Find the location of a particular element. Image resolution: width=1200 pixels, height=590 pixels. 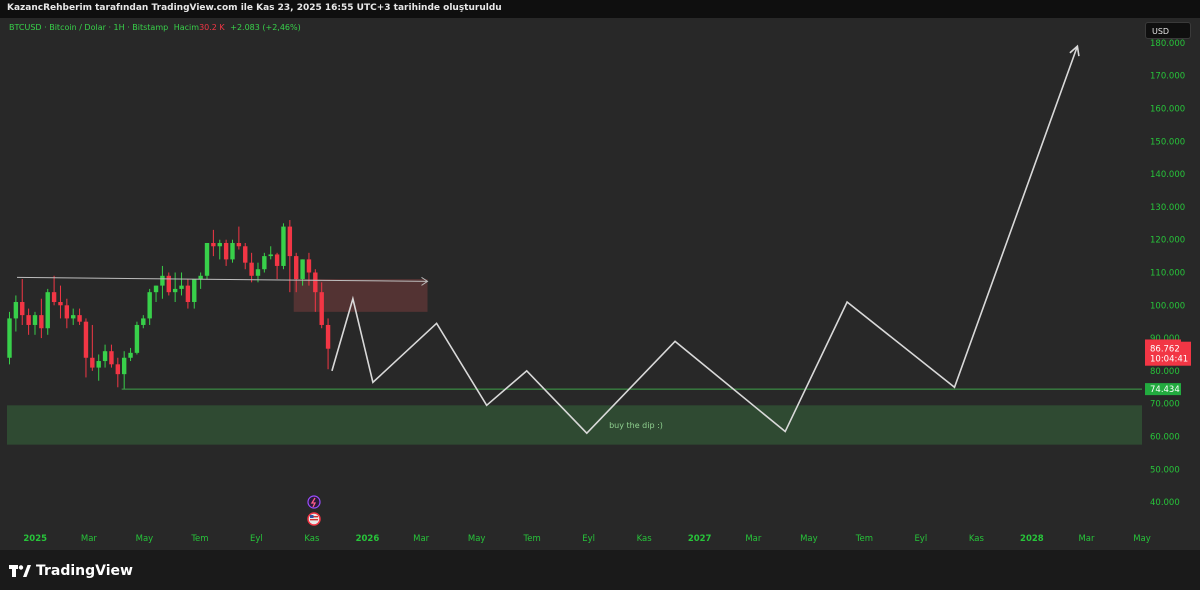

current-price-value: 86.762 is located at coordinates (1165, 350).